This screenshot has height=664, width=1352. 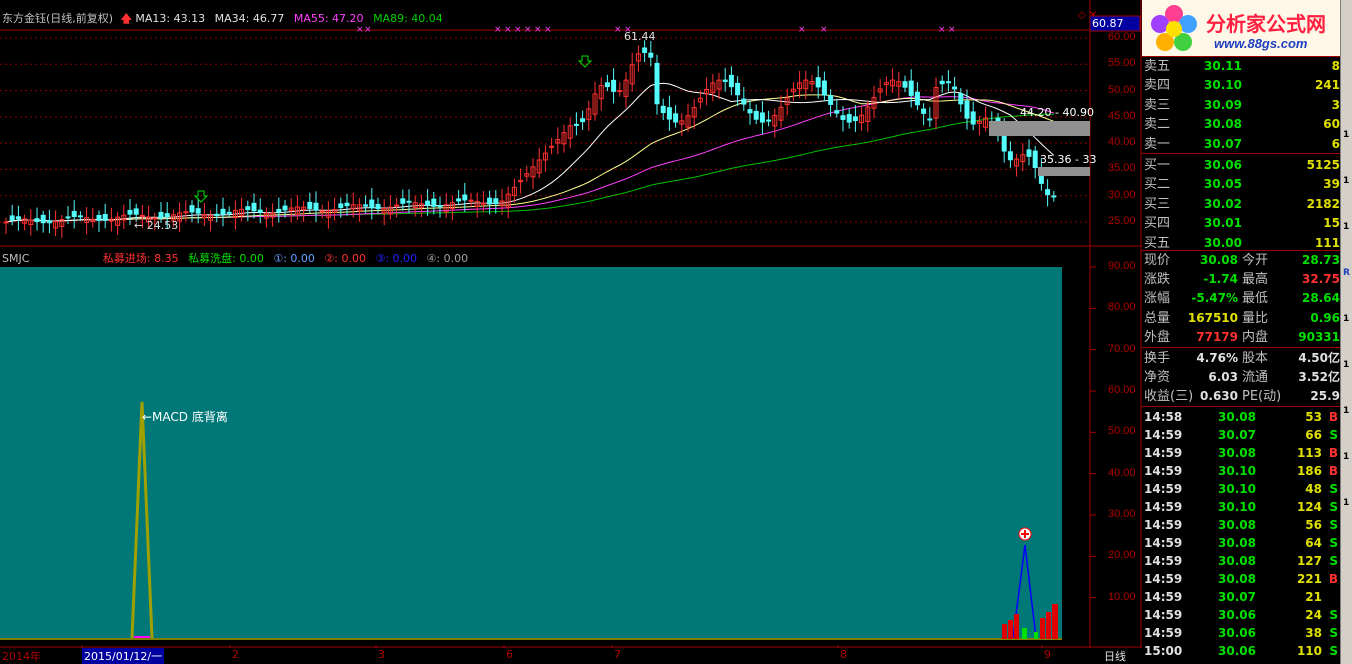 What do you see at coordinates (345, 258) in the screenshot?
I see `line2-label: ②: 0.00` at bounding box center [345, 258].